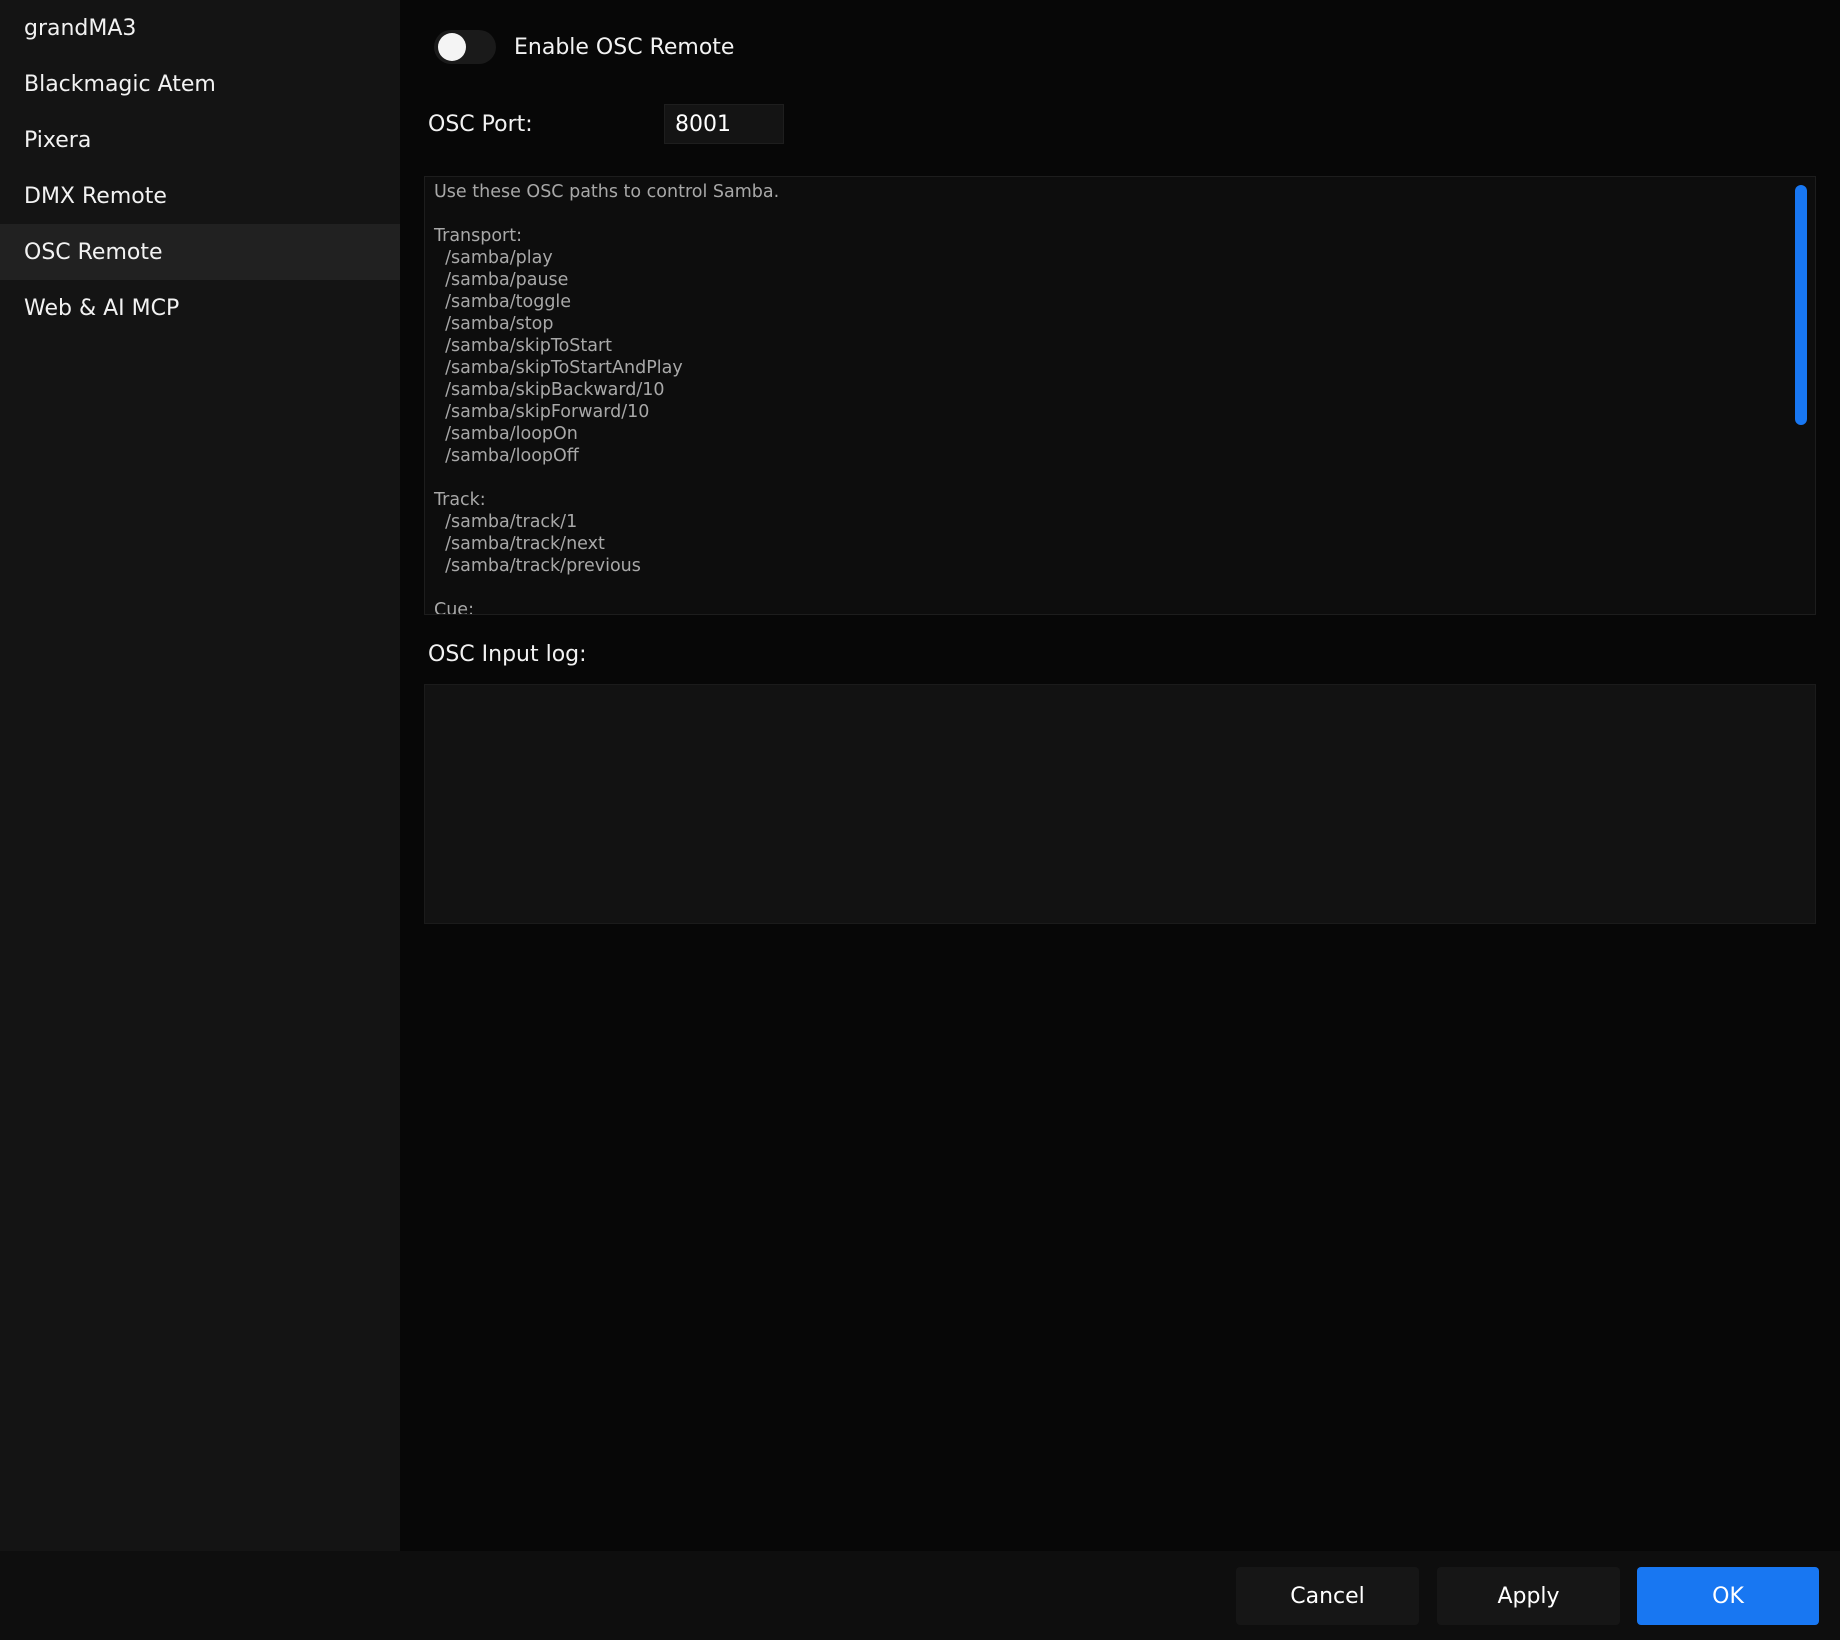 The width and height of the screenshot is (1840, 1640). Describe the element at coordinates (58, 140) in the screenshot. I see `sidebar-item-label: Pixera` at that location.